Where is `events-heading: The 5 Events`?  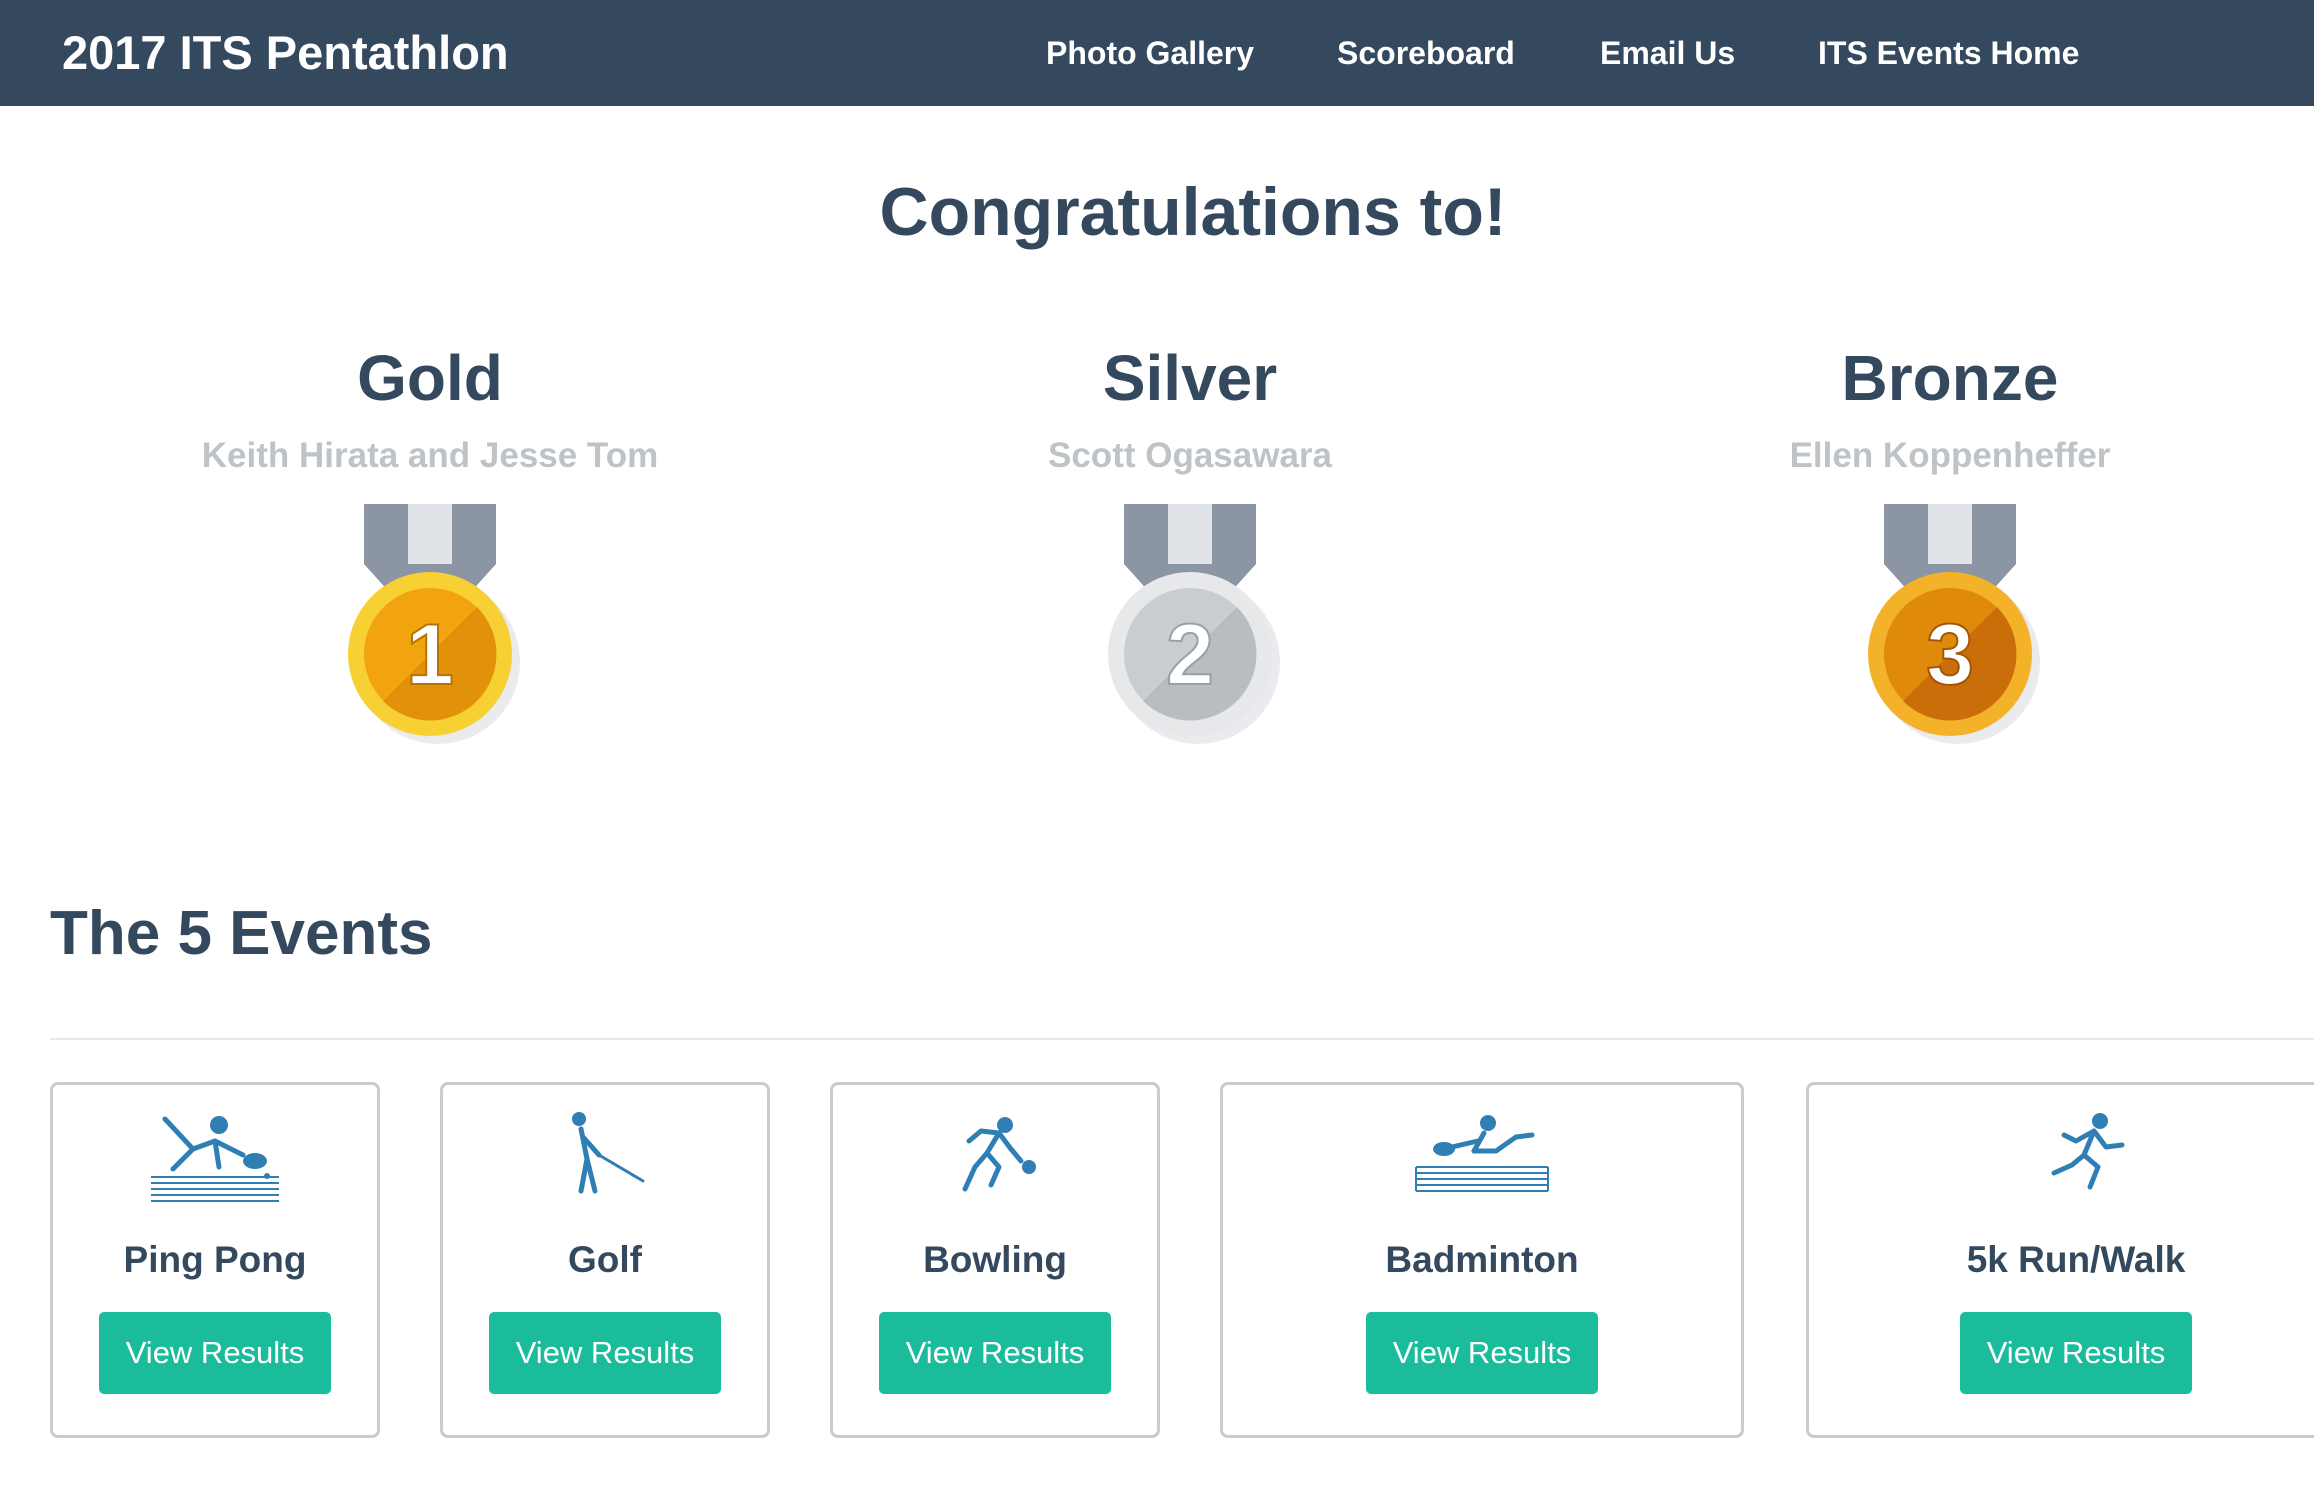 events-heading: The 5 Events is located at coordinates (241, 933).